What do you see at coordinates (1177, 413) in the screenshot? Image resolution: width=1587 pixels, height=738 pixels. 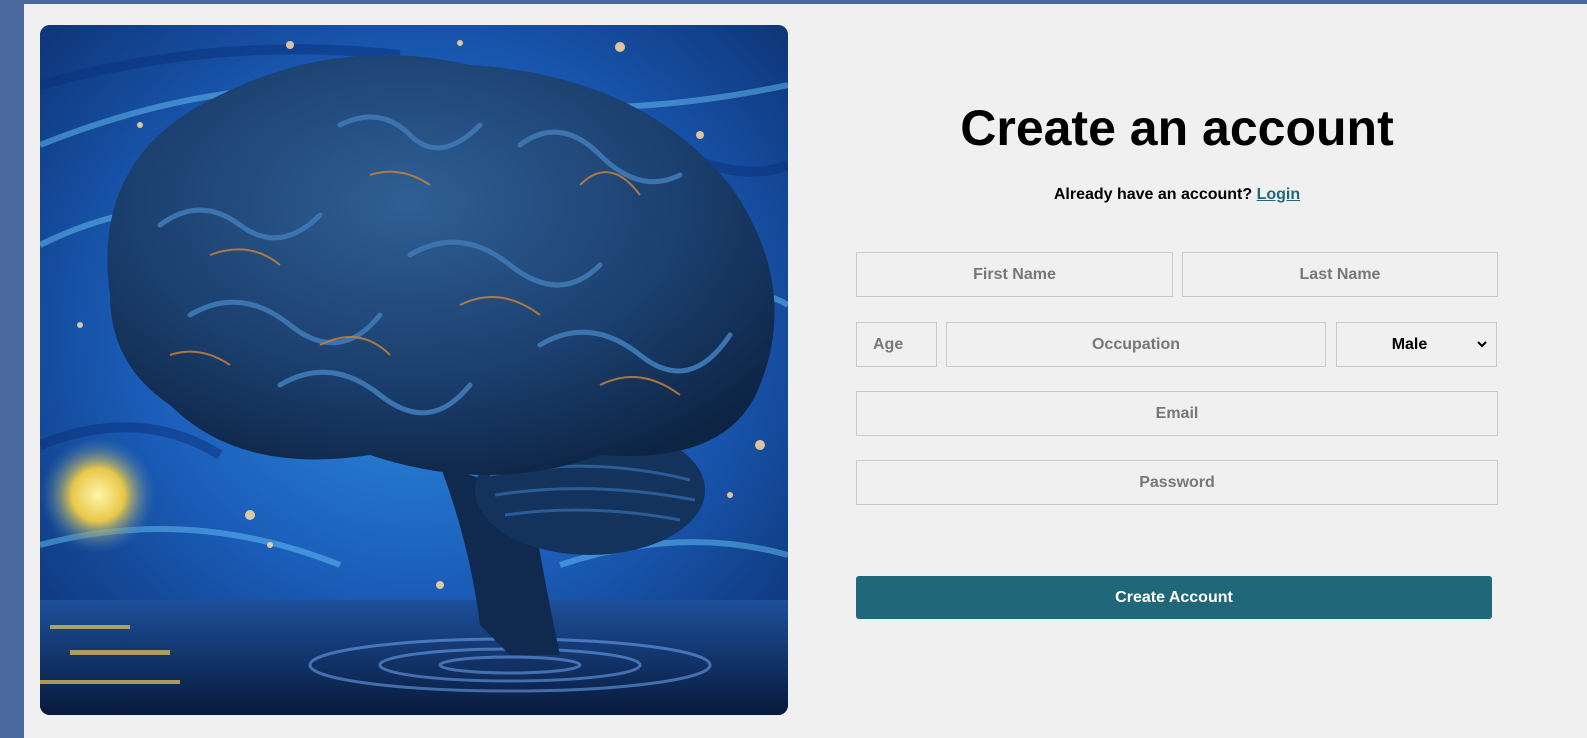 I see `email-input` at bounding box center [1177, 413].